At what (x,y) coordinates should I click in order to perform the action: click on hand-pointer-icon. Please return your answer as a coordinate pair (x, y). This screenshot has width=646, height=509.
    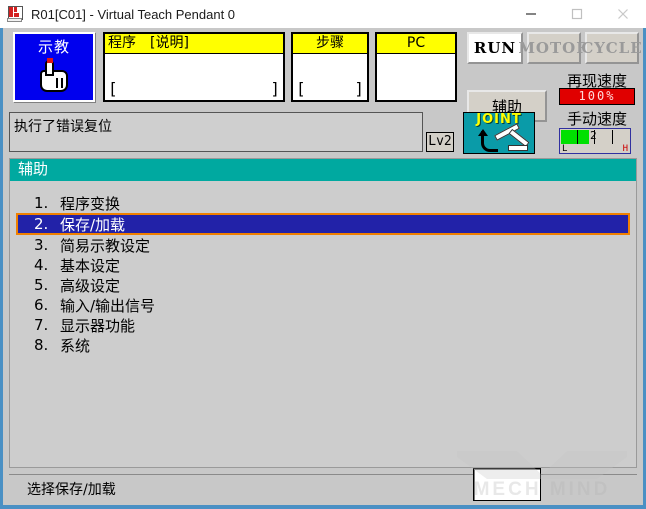
    Looking at the image, I should click on (54, 75).